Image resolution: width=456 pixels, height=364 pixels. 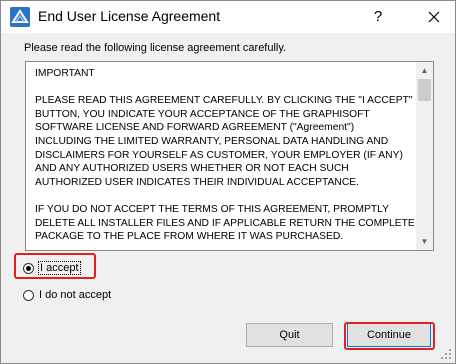 What do you see at coordinates (424, 90) in the screenshot?
I see `scroll-thumb` at bounding box center [424, 90].